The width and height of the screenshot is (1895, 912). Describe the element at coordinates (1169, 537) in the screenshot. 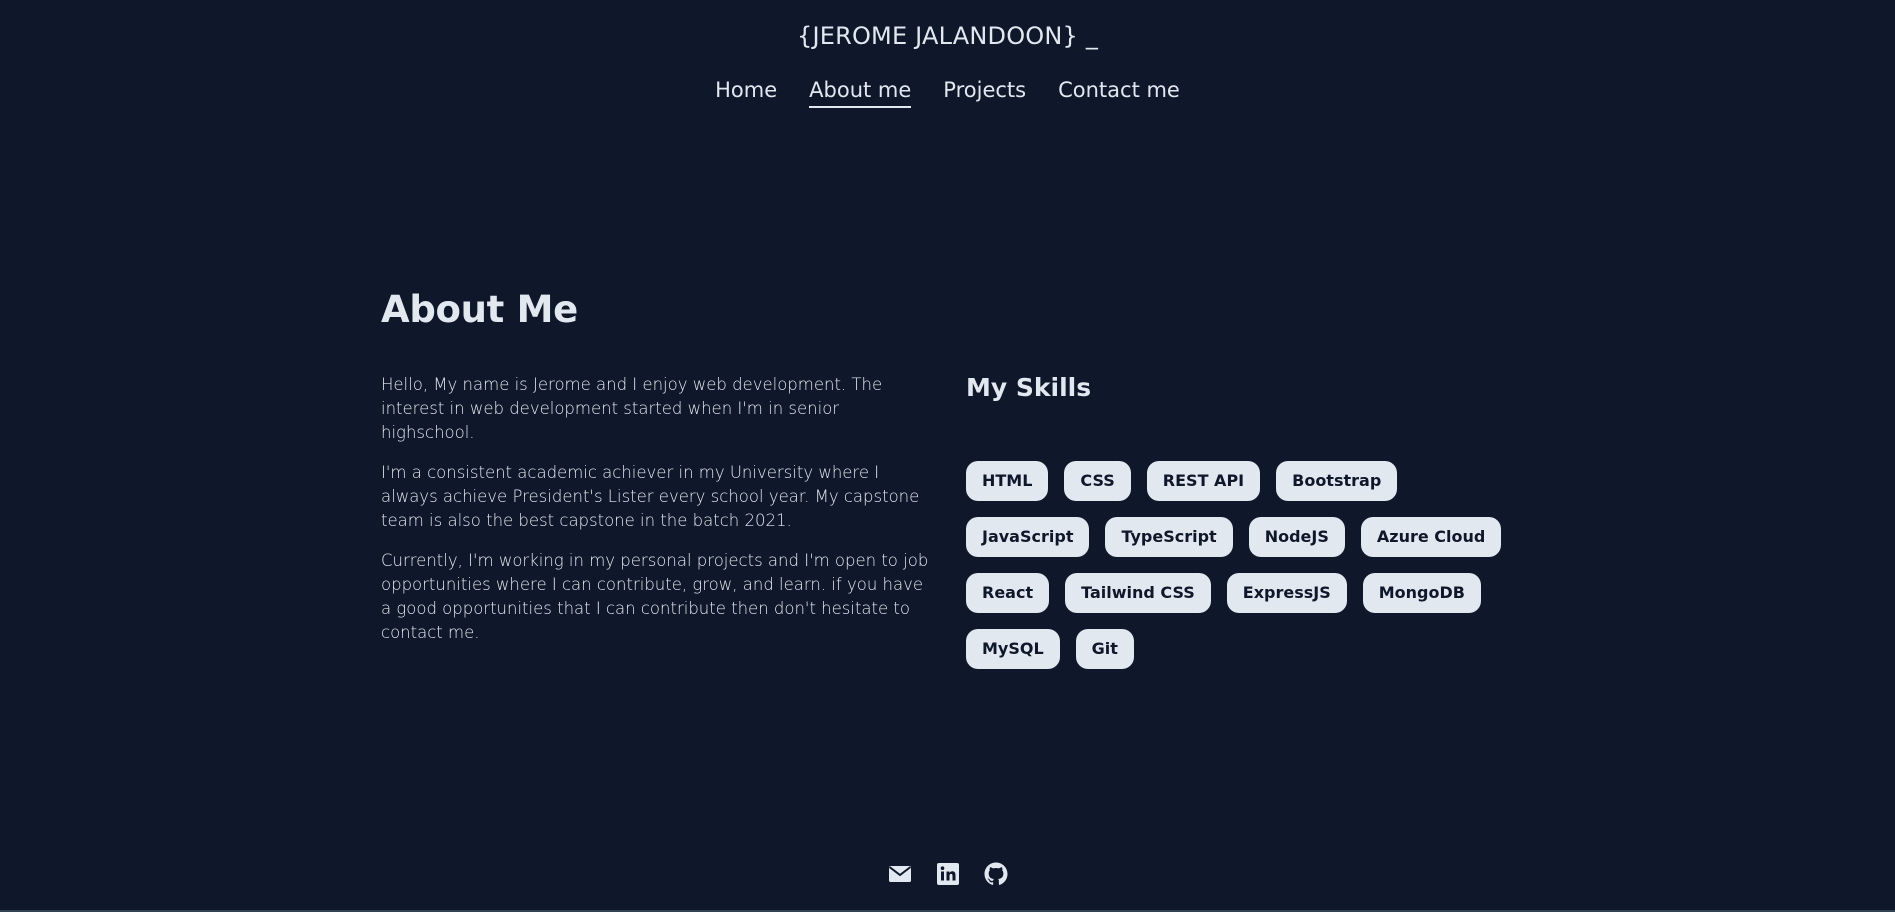

I see `skill-chip: TypeScript` at that location.